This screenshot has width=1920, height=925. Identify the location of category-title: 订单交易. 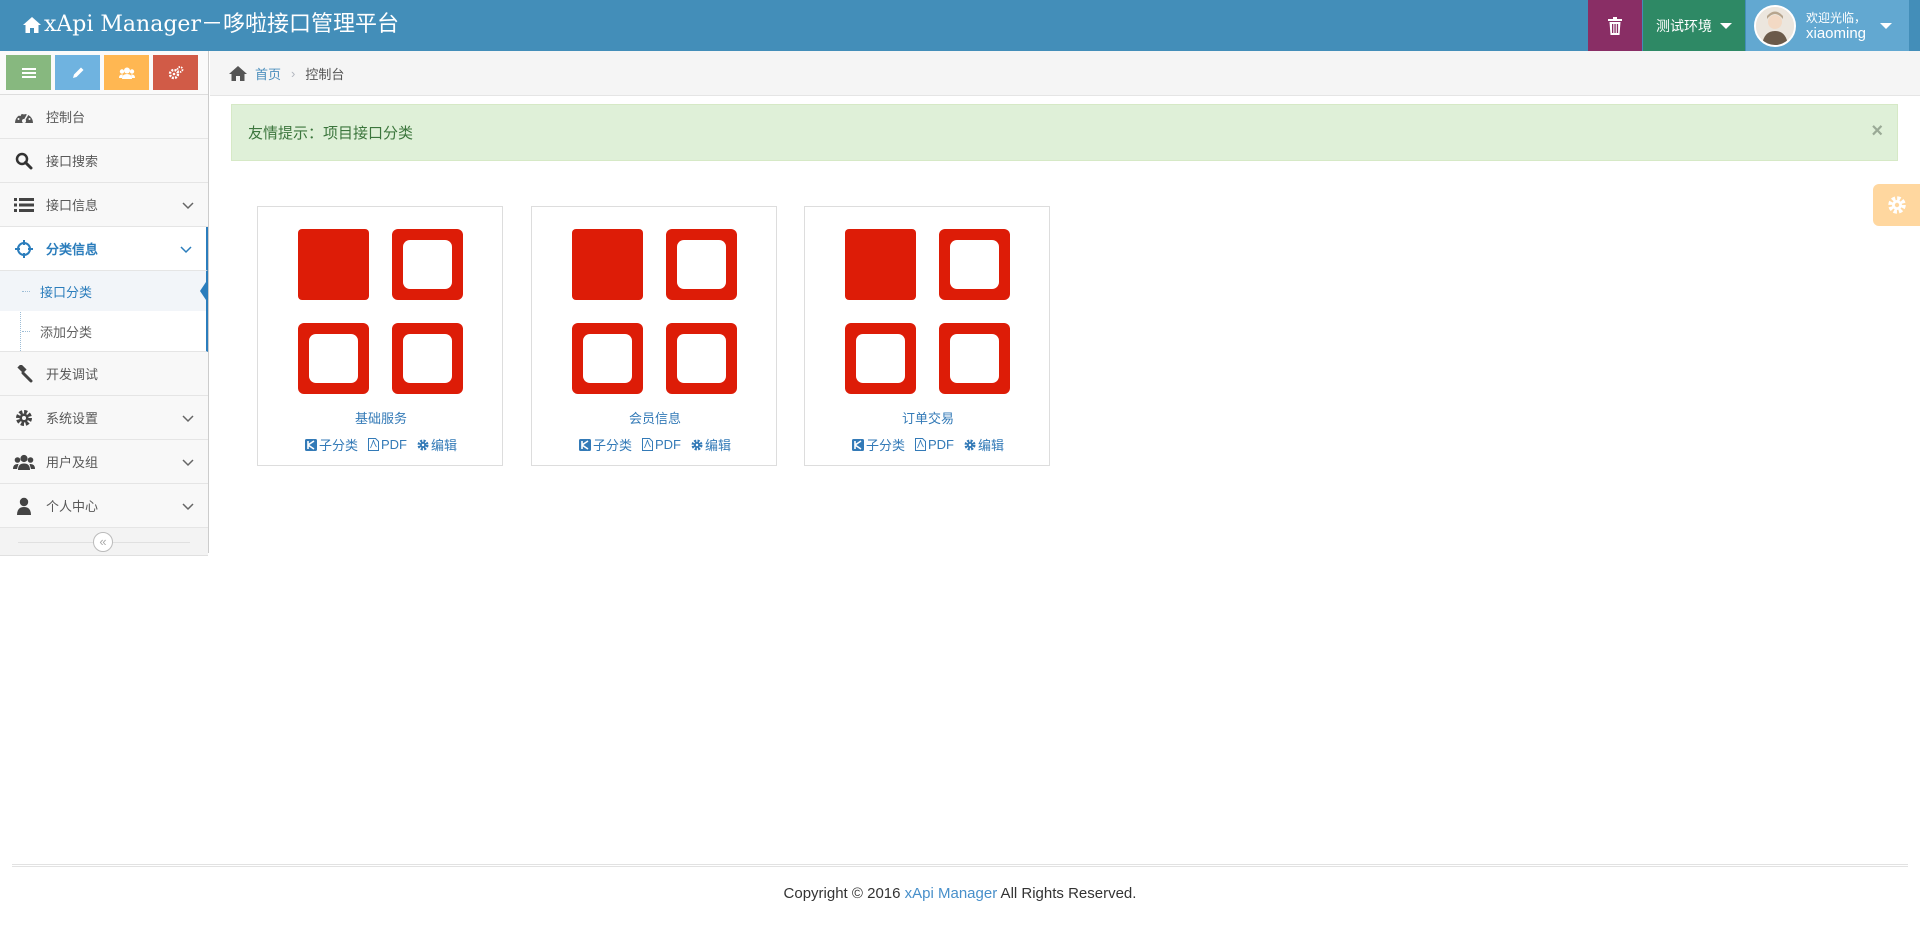
(928, 417).